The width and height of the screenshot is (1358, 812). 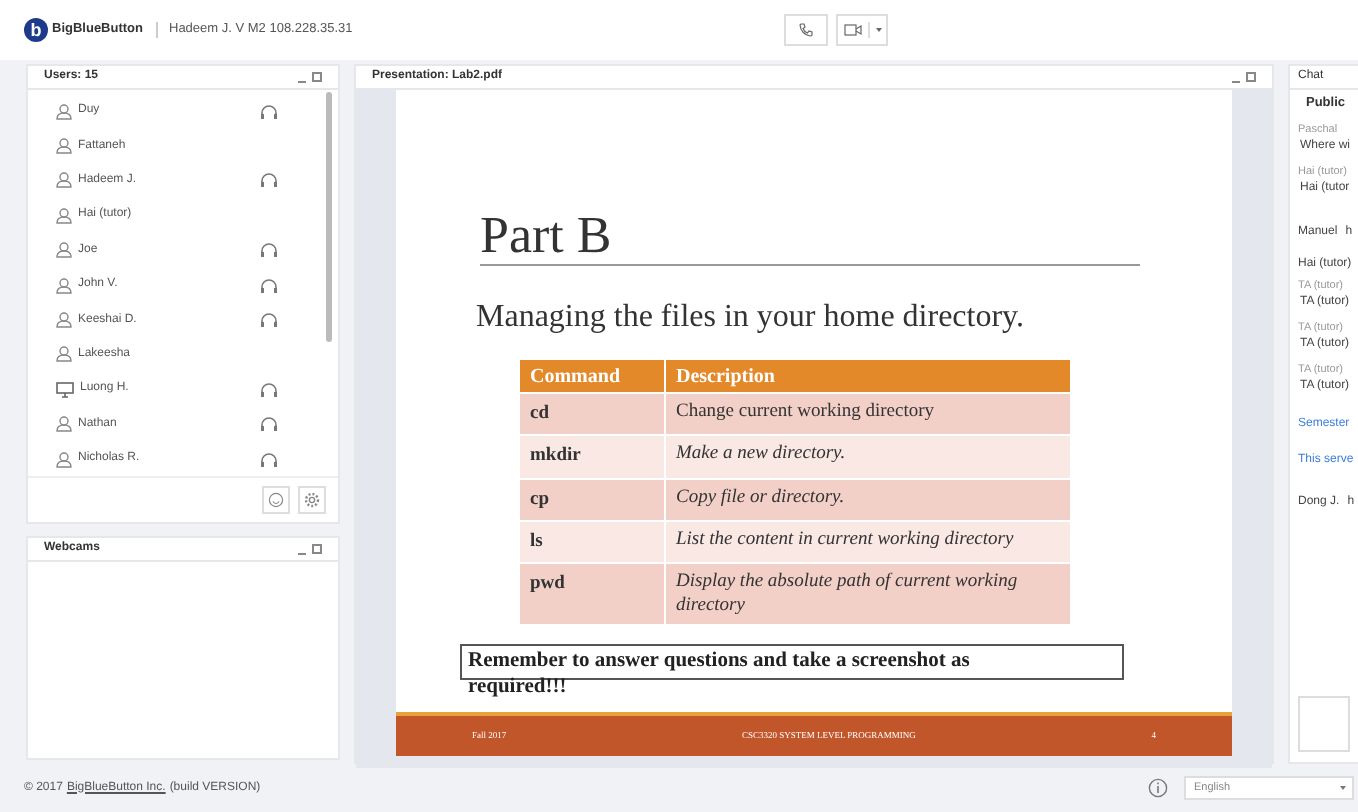 I want to click on emoji-button, so click(x=276, y=500).